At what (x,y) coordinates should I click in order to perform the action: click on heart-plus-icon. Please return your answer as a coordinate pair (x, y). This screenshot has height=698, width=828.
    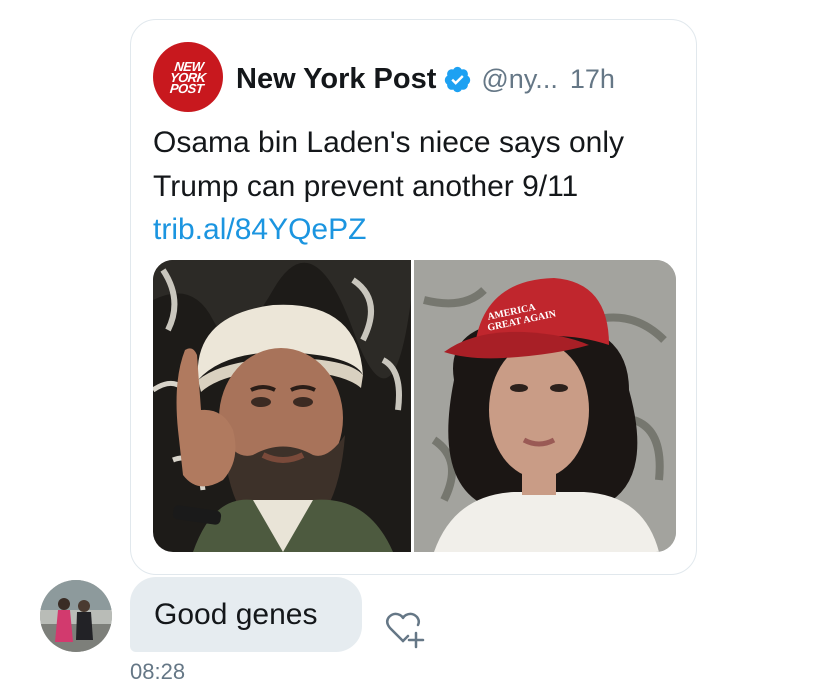
    Looking at the image, I should click on (405, 630).